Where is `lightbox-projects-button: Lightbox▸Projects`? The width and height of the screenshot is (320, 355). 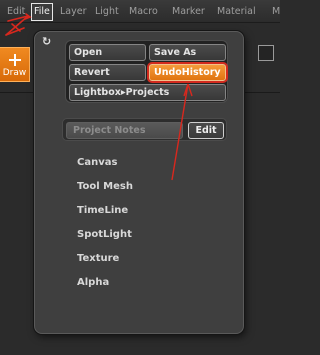 lightbox-projects-button: Lightbox▸Projects is located at coordinates (147, 92).